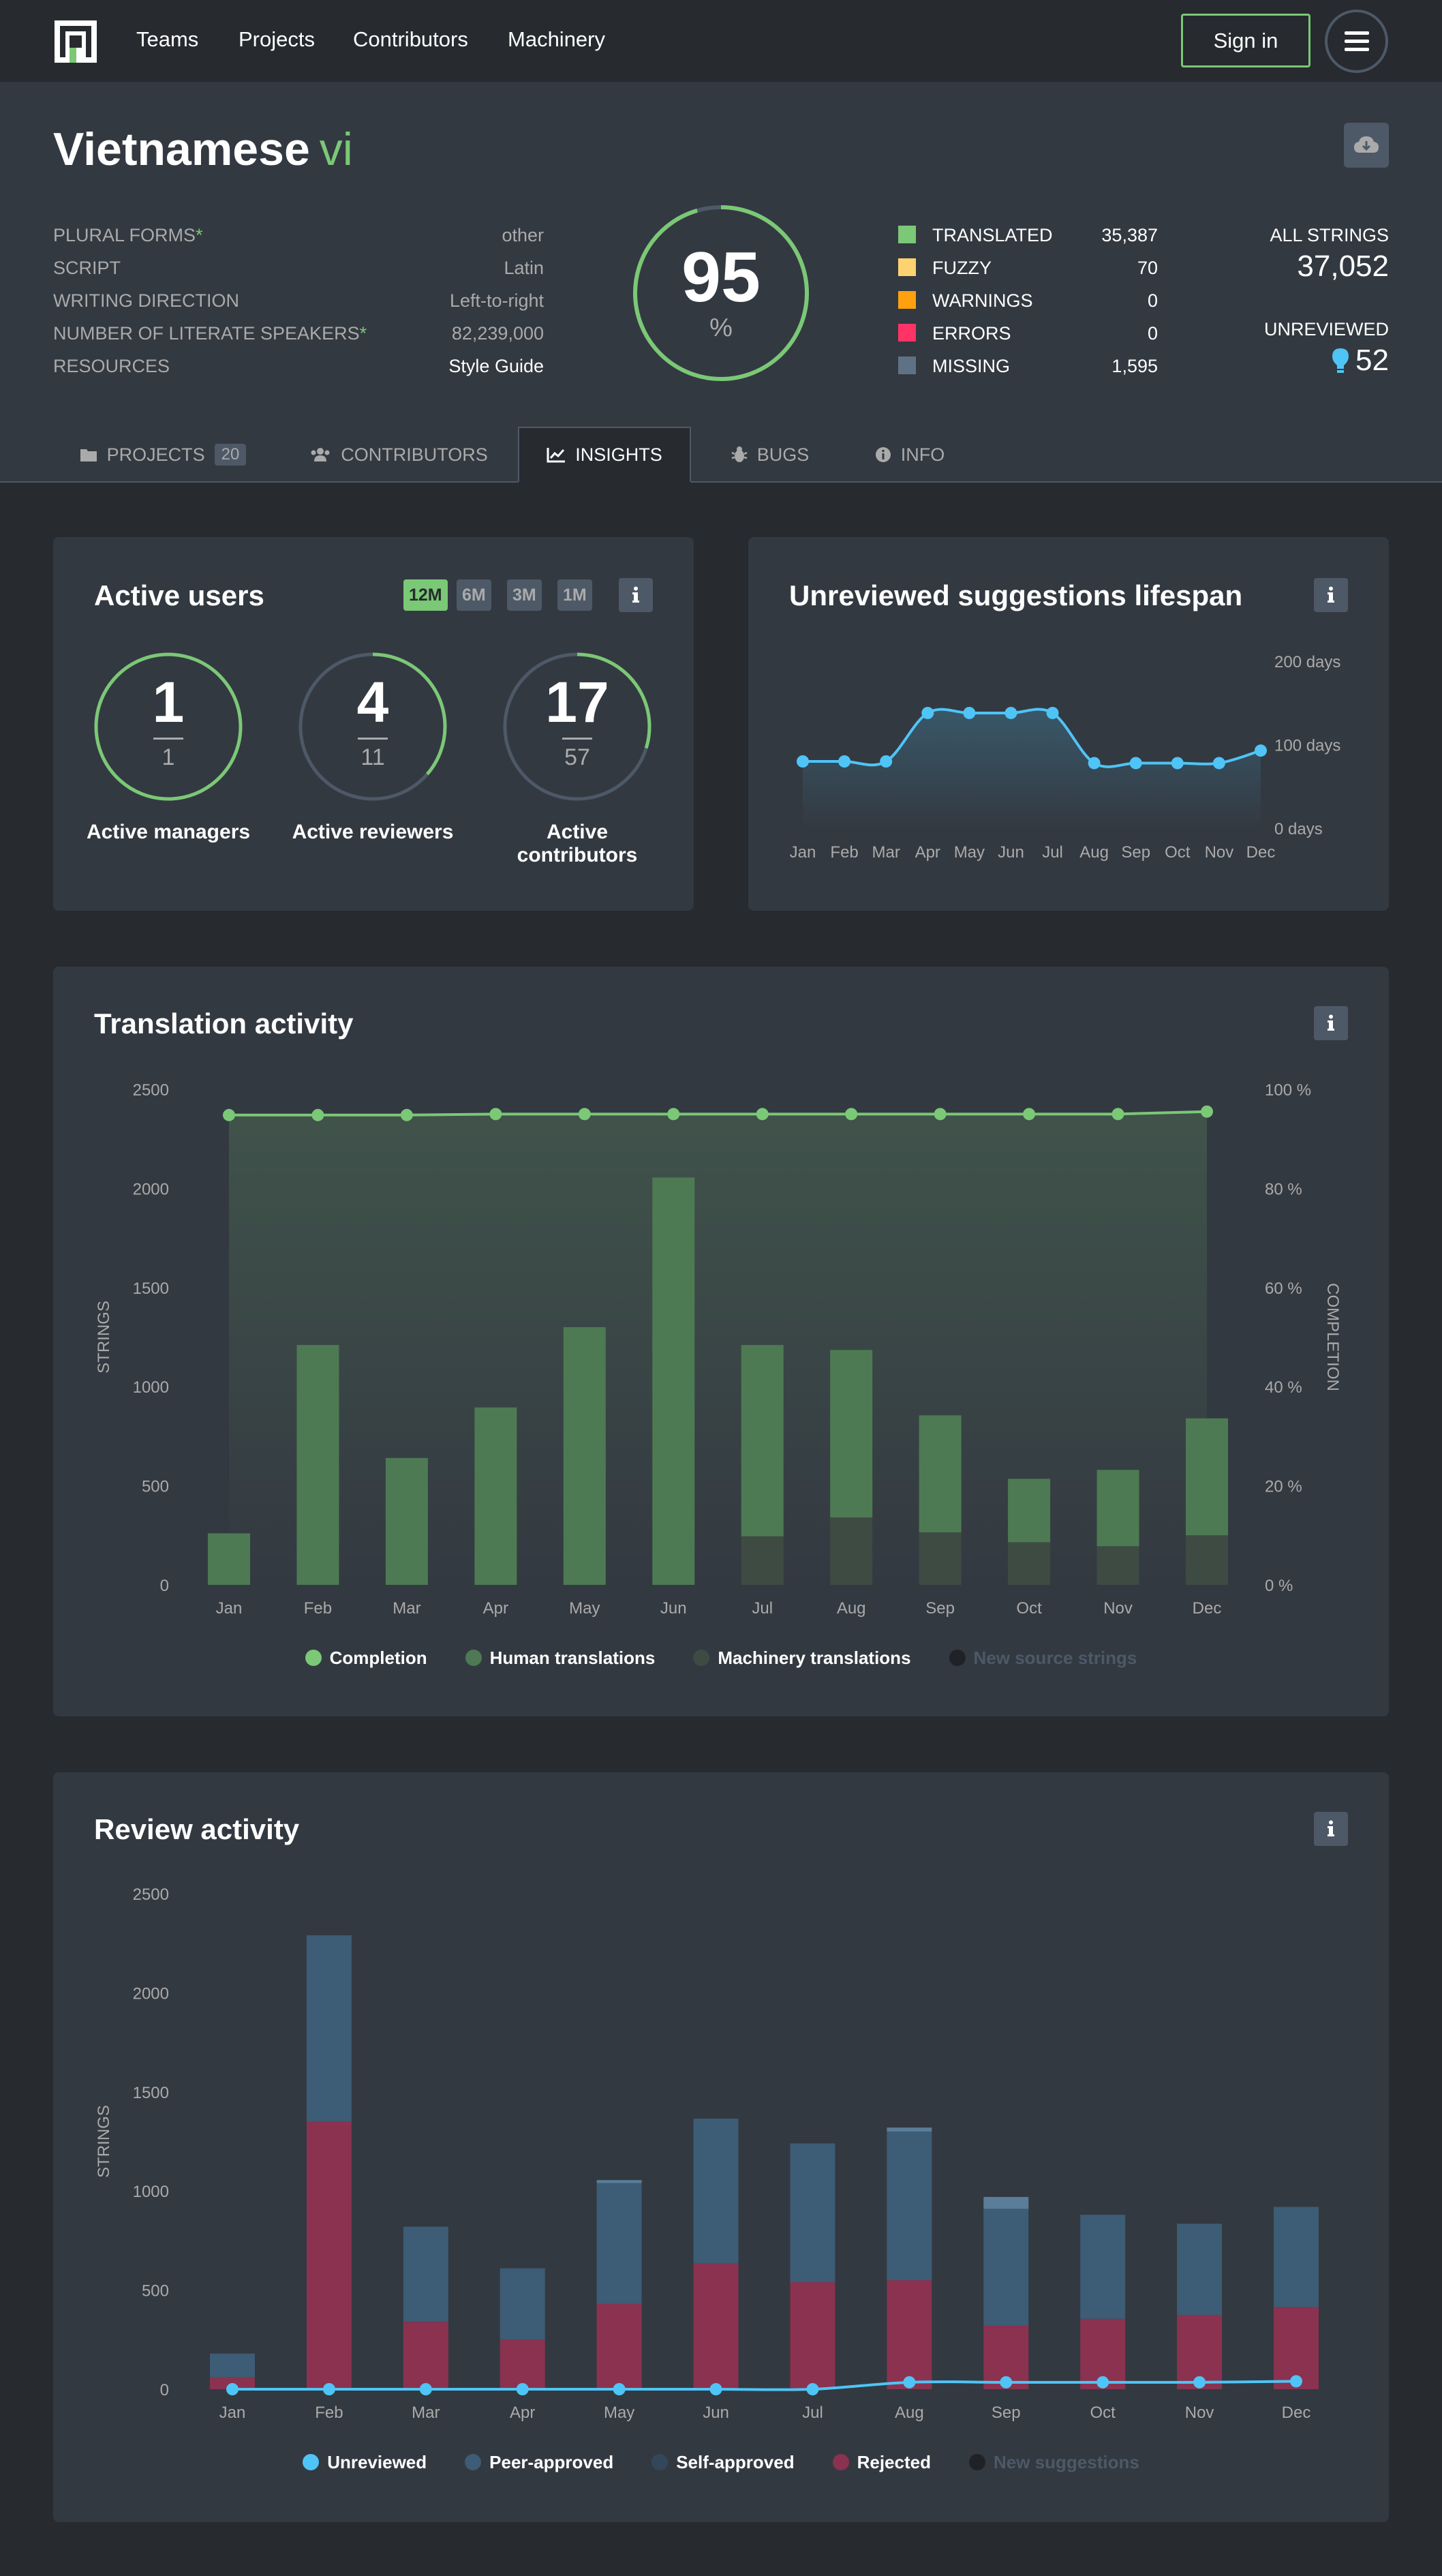  I want to click on locale-title: Vietnamese vi, so click(203, 149).